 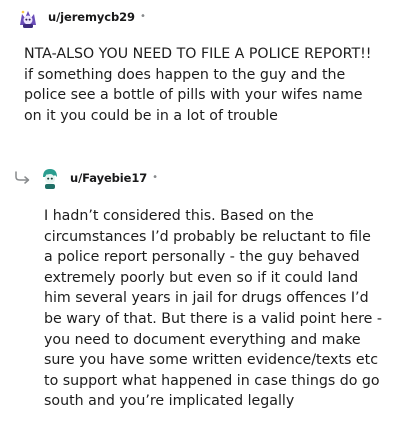 What do you see at coordinates (91, 17) in the screenshot?
I see `username: u/jeremycb29` at bounding box center [91, 17].